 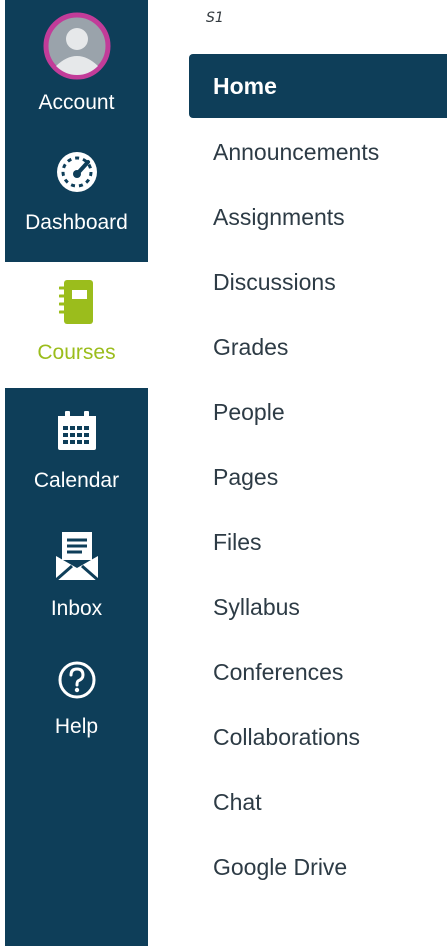 I want to click on global-nav-help-label: Help, so click(x=76, y=726).